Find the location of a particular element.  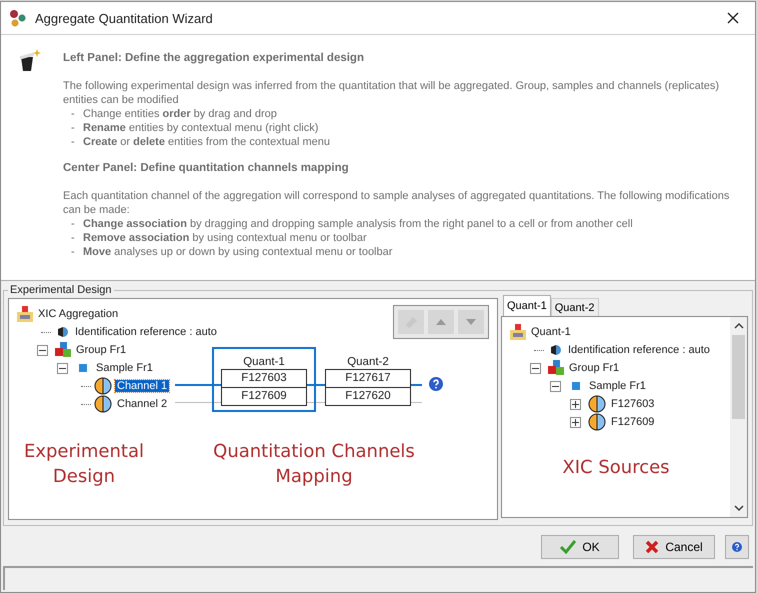

column-header: Quant-1 is located at coordinates (264, 362).